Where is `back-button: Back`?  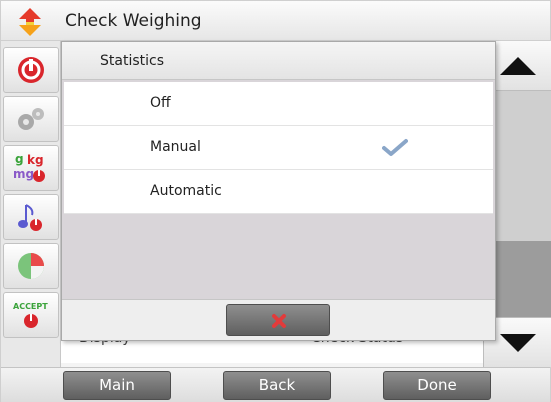
back-button: Back is located at coordinates (277, 385).